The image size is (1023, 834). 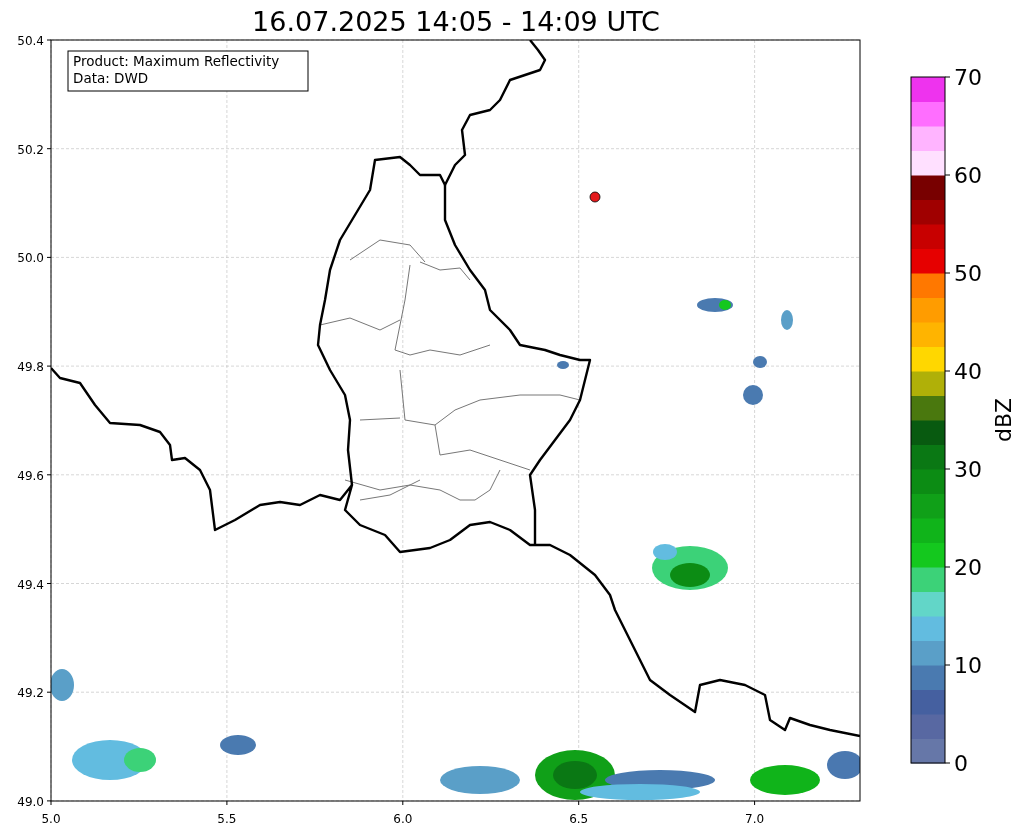 I want to click on x-tick-label: 6.5, so click(x=579, y=819).